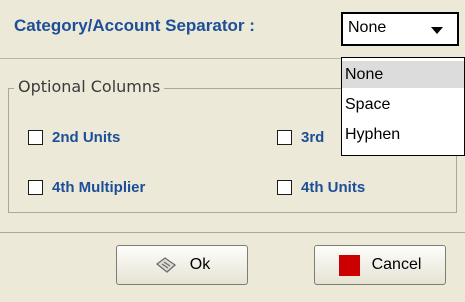 The image size is (465, 302). Describe the element at coordinates (403, 134) in the screenshot. I see `dropdown-option-hyphen: Hyphen` at that location.